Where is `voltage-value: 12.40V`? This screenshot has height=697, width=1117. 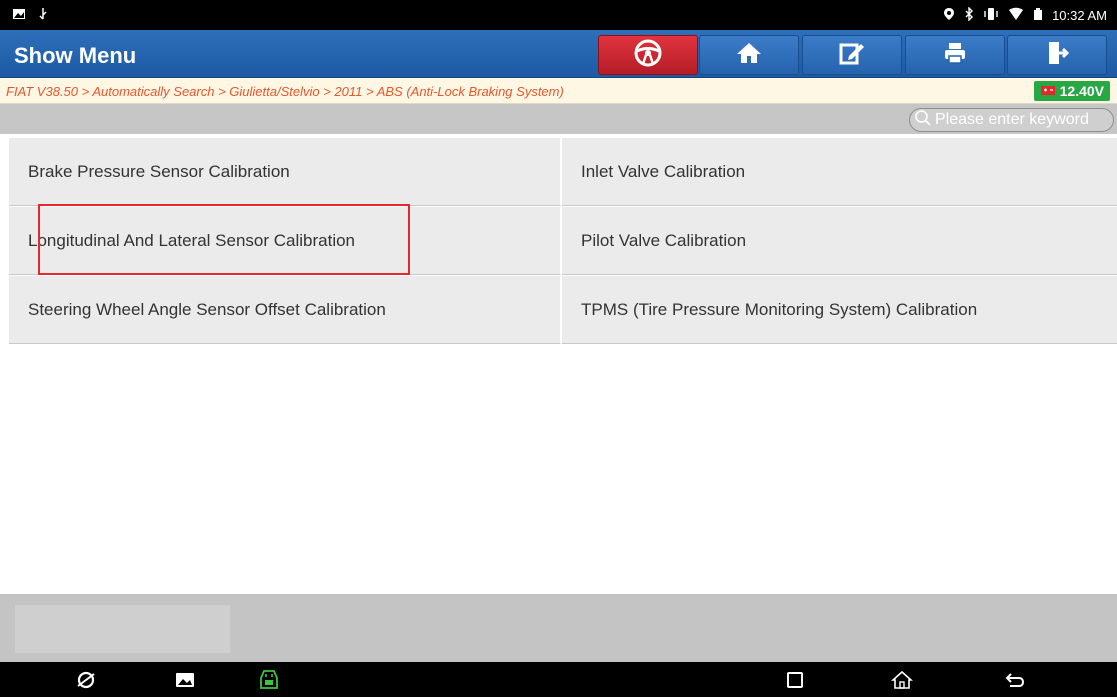
voltage-value: 12.40V is located at coordinates (1081, 91).